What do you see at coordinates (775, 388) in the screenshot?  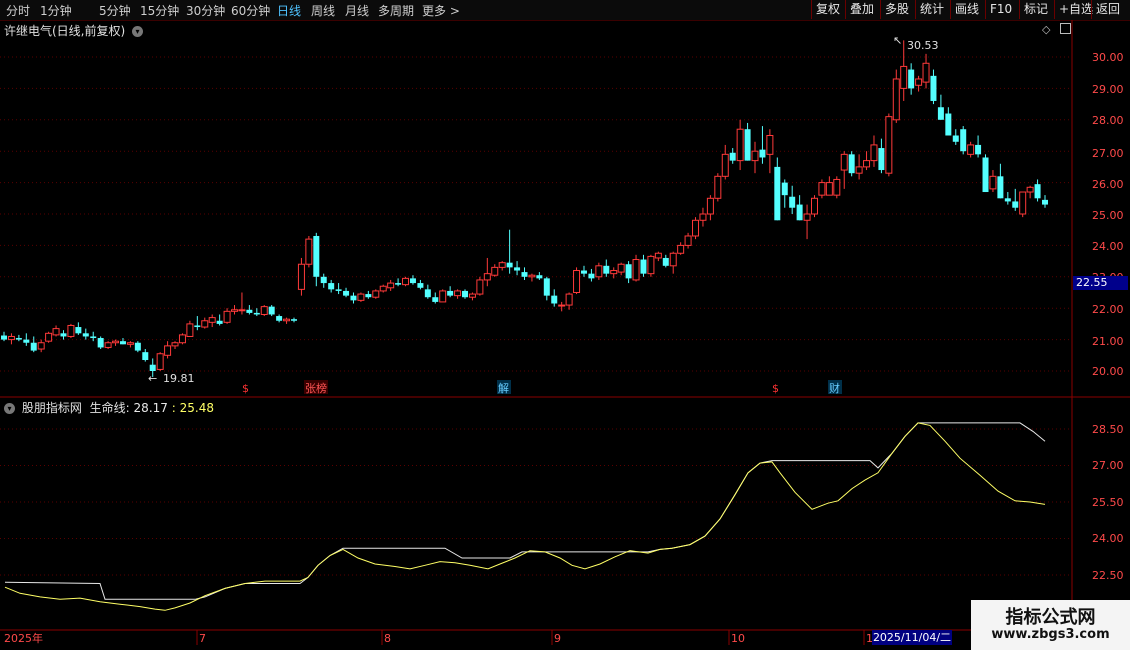 I see `event-dollar-2: $` at bounding box center [775, 388].